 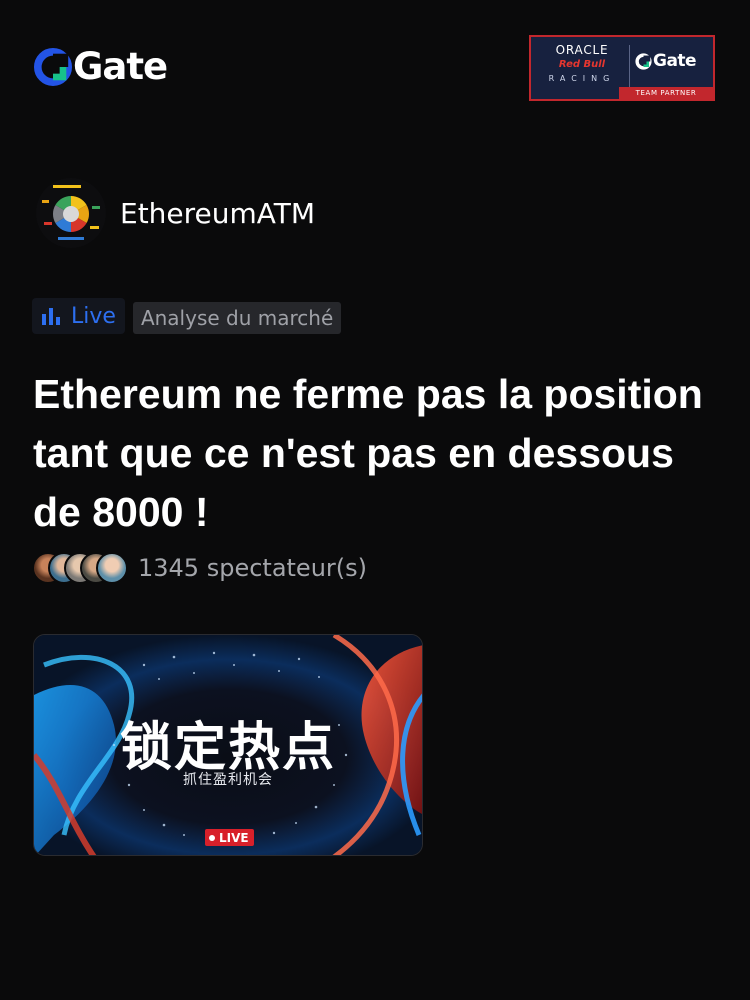 I want to click on bar-chart-icon, so click(x=51, y=316).